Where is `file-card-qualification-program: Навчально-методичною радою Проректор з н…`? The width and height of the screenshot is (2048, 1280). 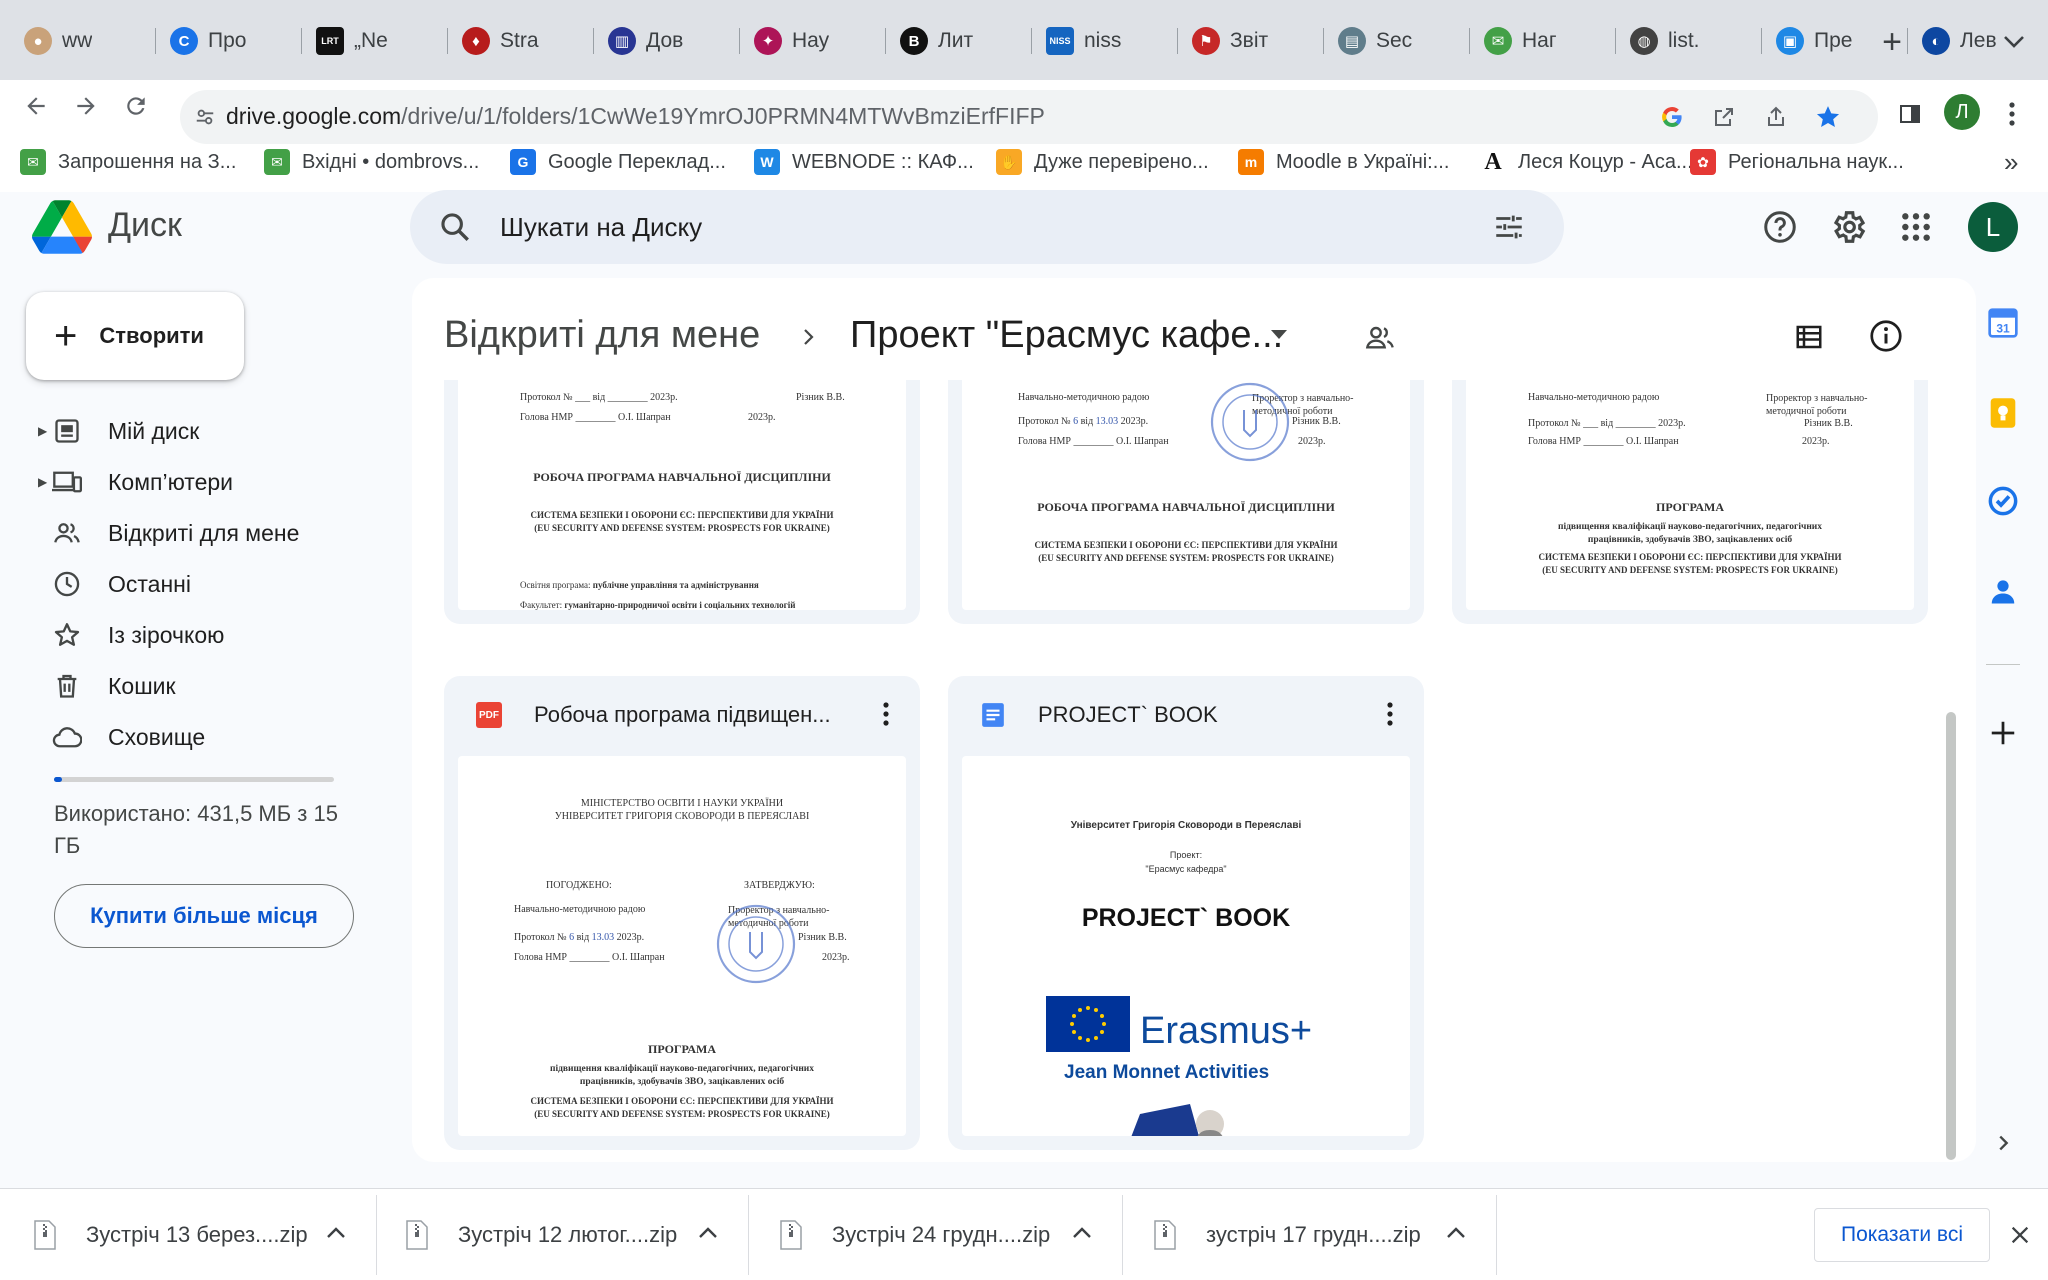
file-card-qualification-program: Навчально-методичною радою Проректор з н… is located at coordinates (1690, 502).